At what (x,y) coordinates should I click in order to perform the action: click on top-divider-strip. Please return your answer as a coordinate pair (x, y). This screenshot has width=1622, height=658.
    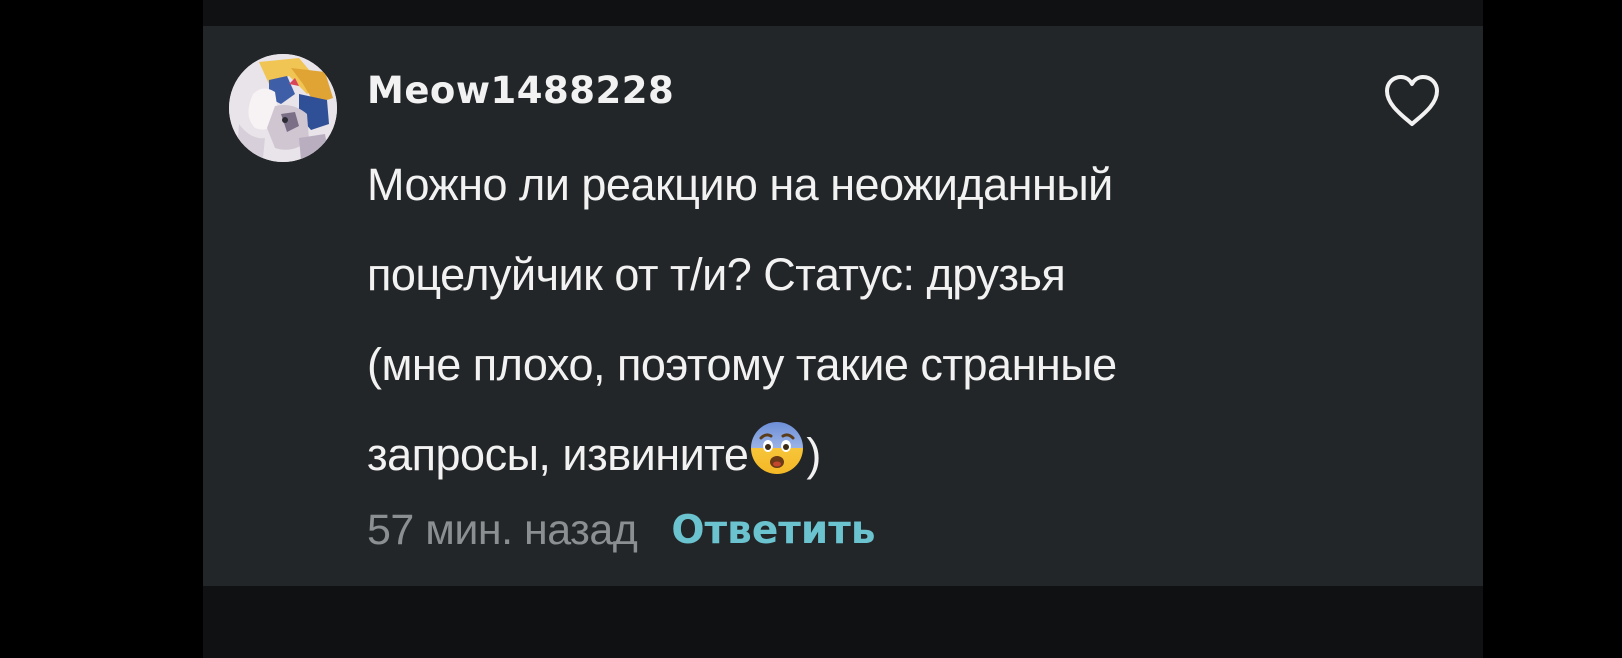
    Looking at the image, I should click on (843, 13).